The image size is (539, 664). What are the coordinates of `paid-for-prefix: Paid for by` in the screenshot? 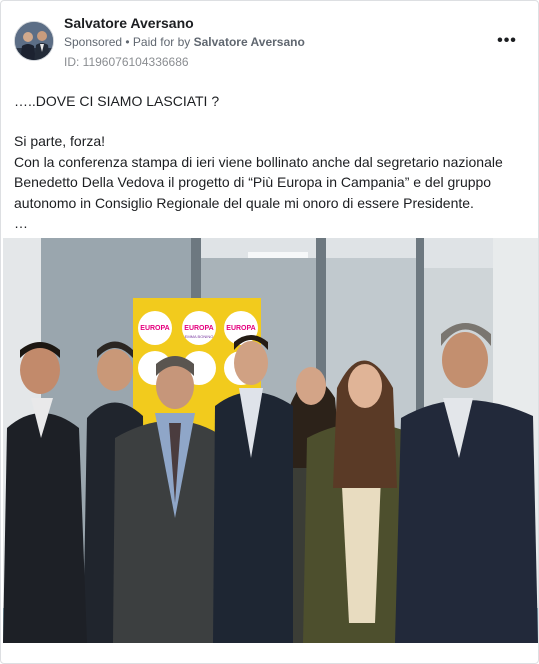 It's located at (163, 42).